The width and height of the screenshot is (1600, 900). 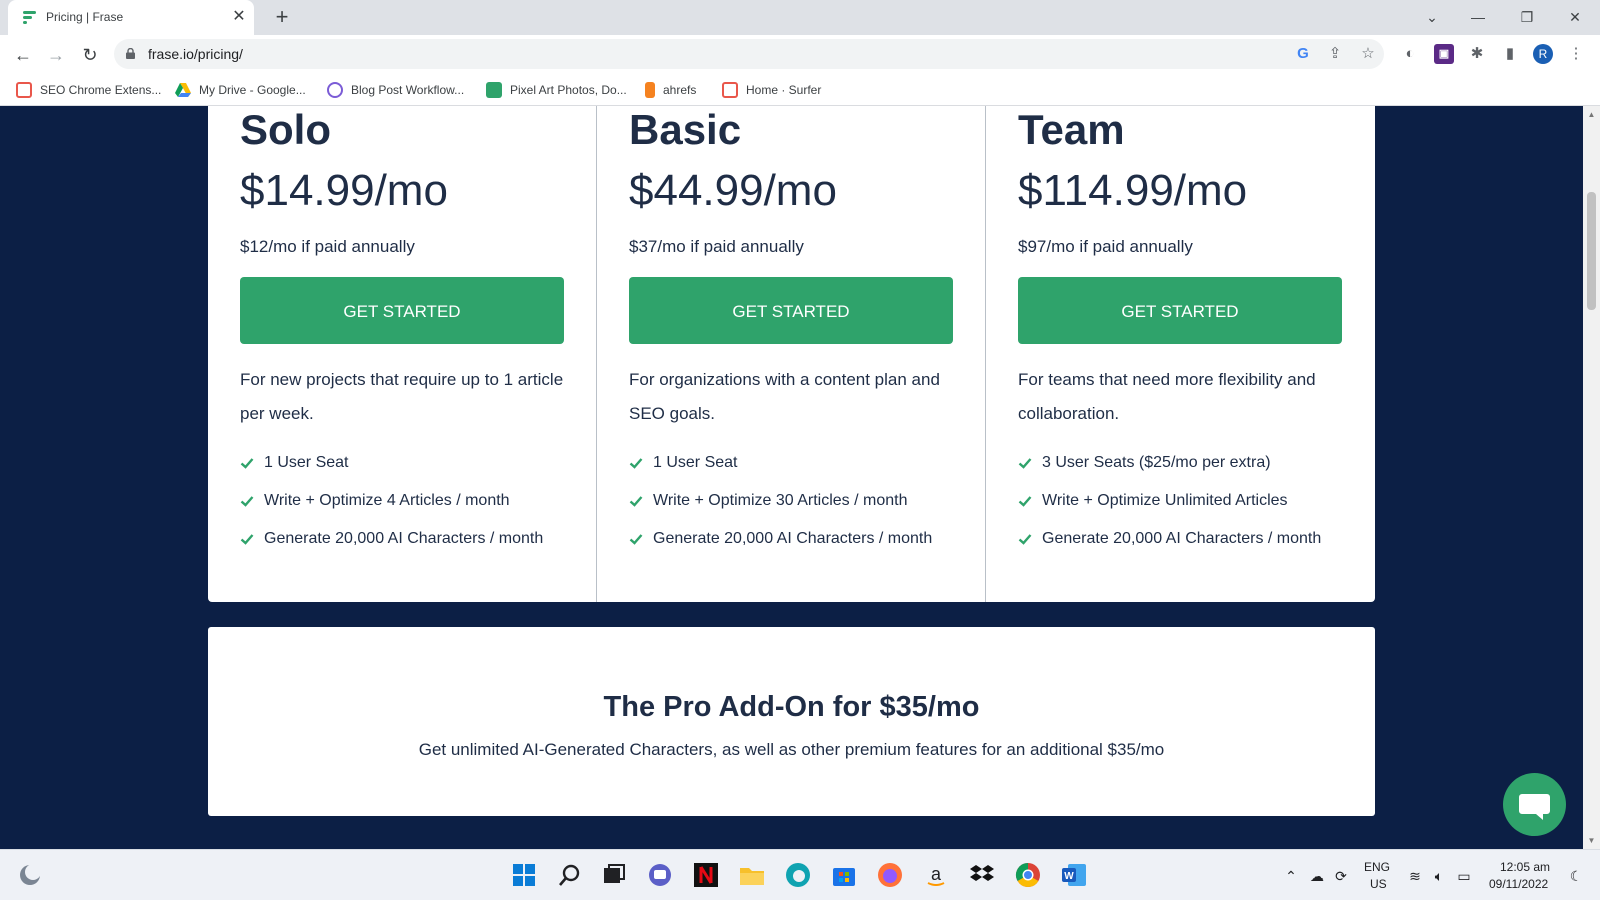 What do you see at coordinates (56, 55) in the screenshot?
I see `forward-arrow-icon: →` at bounding box center [56, 55].